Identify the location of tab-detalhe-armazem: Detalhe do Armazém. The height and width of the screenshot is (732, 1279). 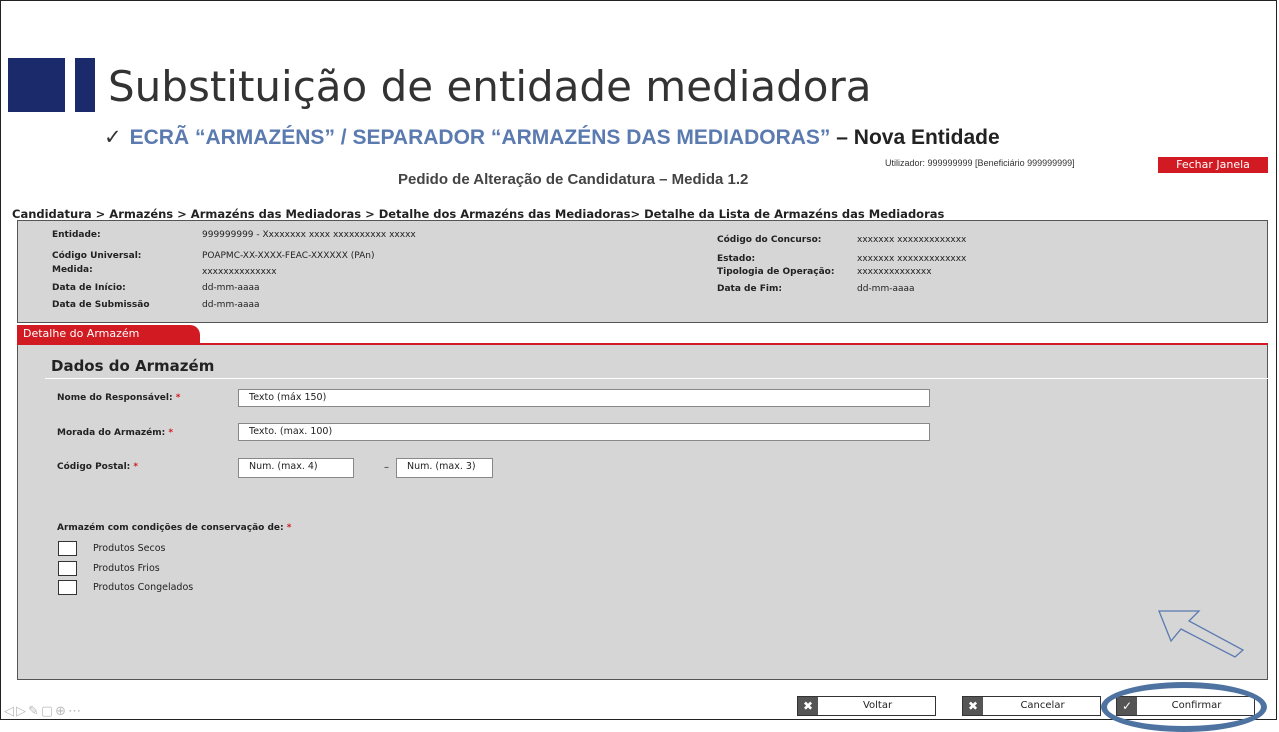
(108, 334).